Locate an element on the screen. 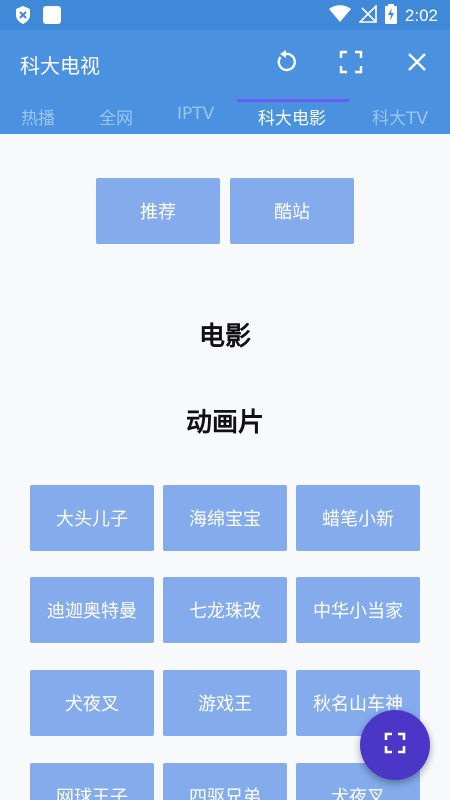 This screenshot has height=800, width=450. cartoon-button: 游戏王 is located at coordinates (225, 703).